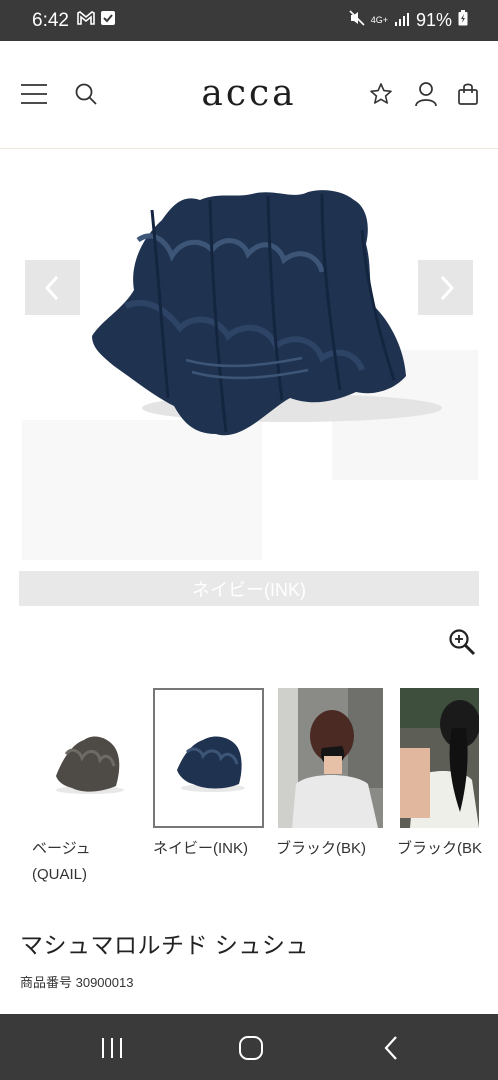 Image resolution: width=498 pixels, height=1080 pixels. I want to click on gmail-icon, so click(86, 20).